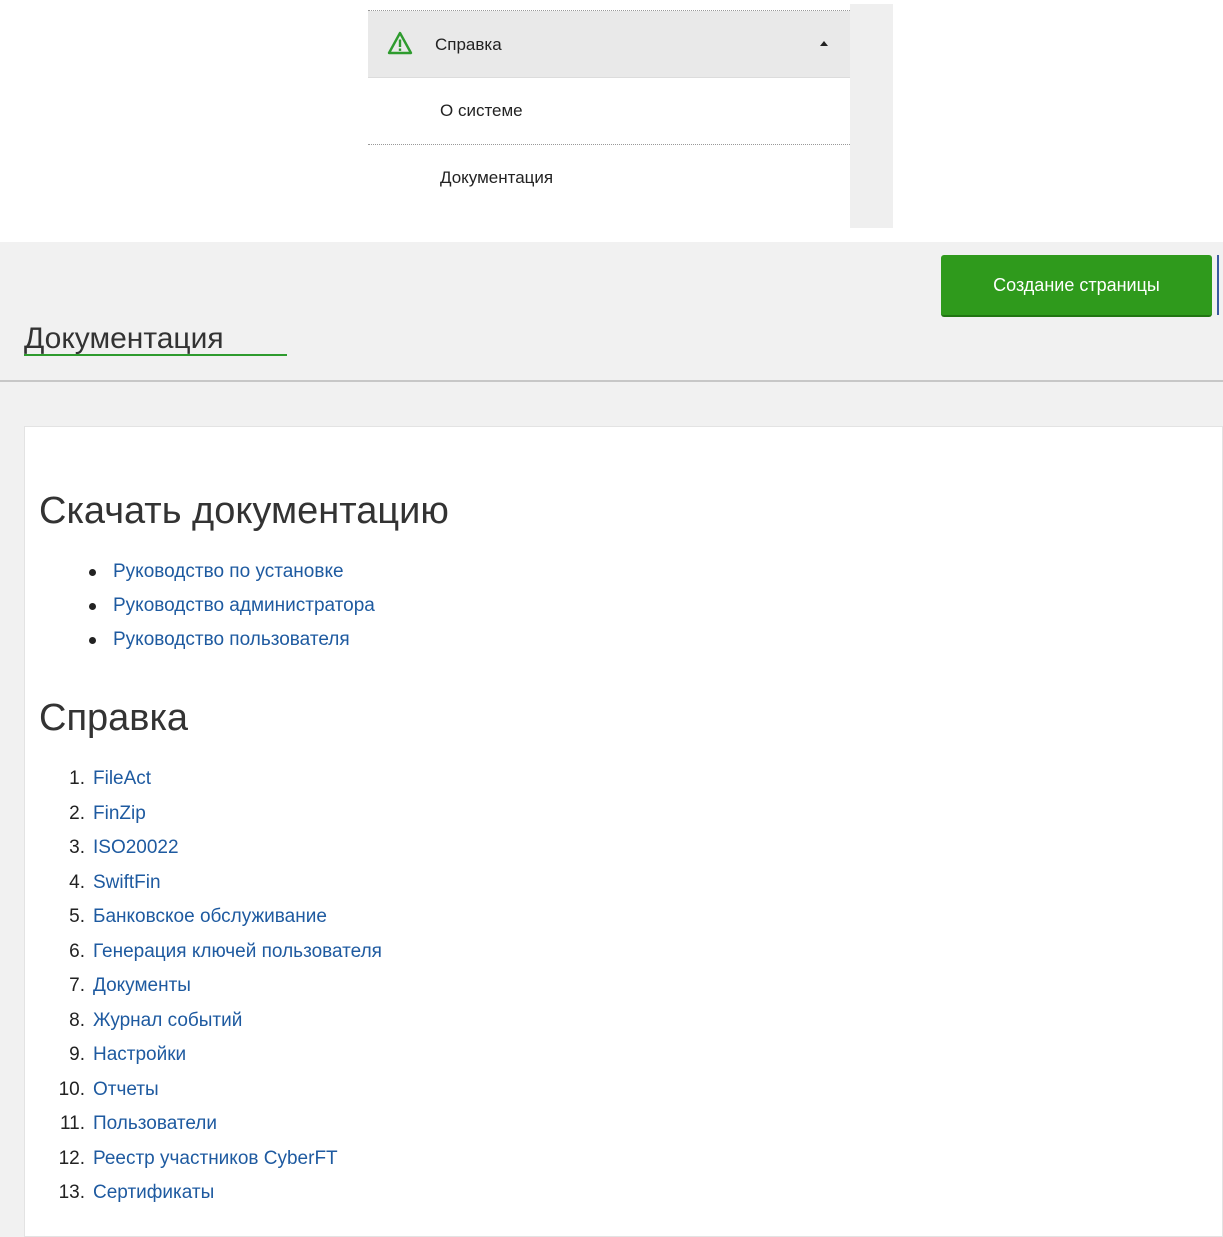 This screenshot has height=1237, width=1223. Describe the element at coordinates (210, 917) in the screenshot. I see `help-link: Банковское обслуживание` at that location.